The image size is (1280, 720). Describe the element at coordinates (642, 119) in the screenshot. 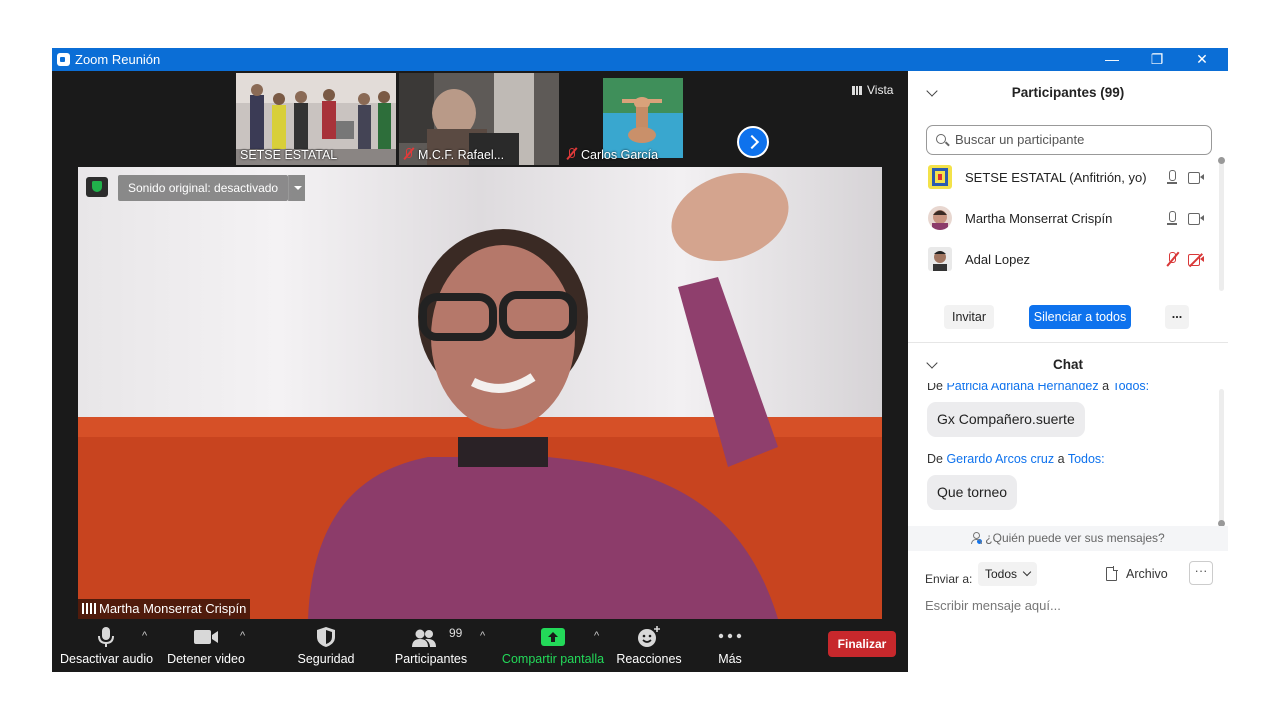

I see `video-thumbnail: Carlos García` at that location.